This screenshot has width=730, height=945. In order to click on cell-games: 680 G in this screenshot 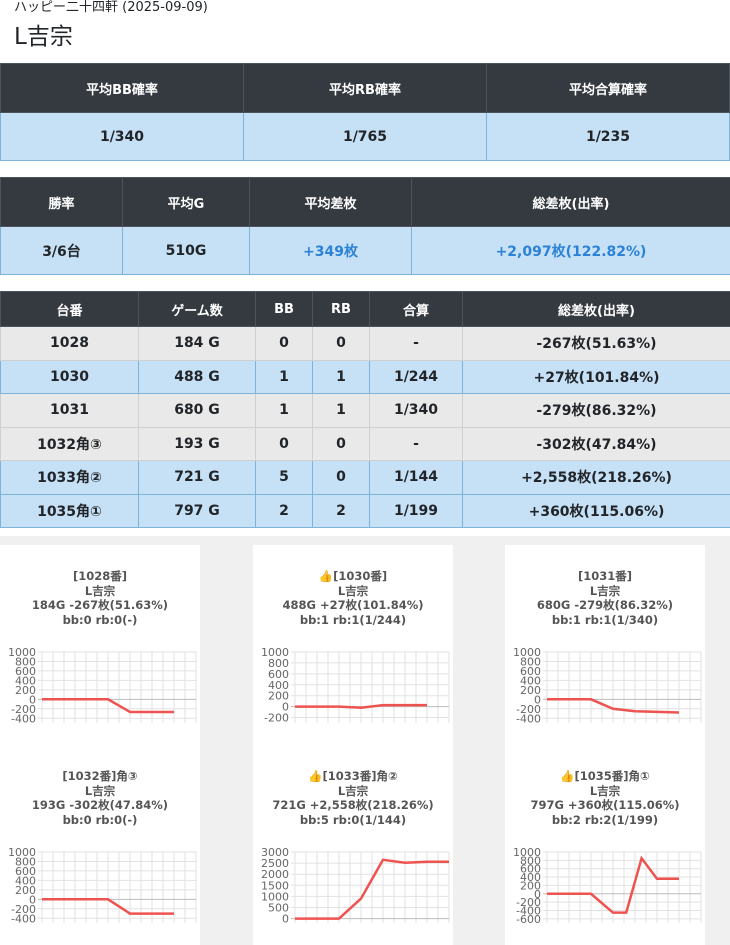, I will do `click(197, 410)`.